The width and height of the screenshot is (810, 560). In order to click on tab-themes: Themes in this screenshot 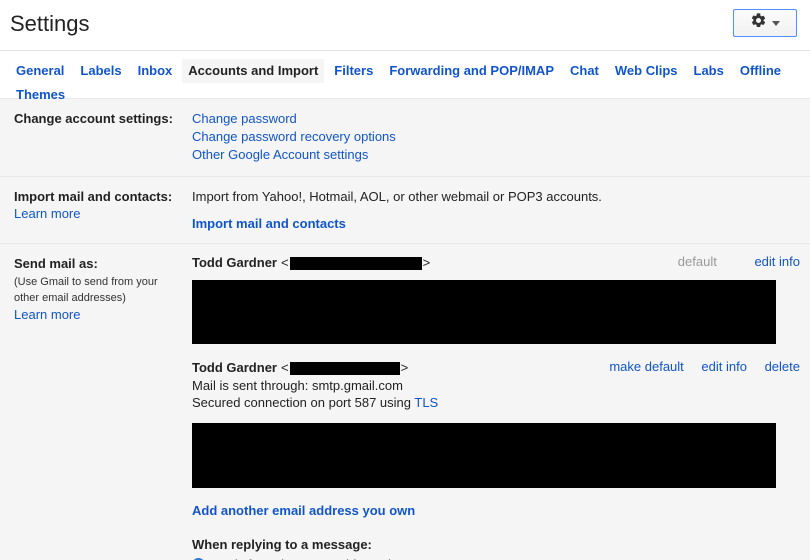, I will do `click(40, 95)`.